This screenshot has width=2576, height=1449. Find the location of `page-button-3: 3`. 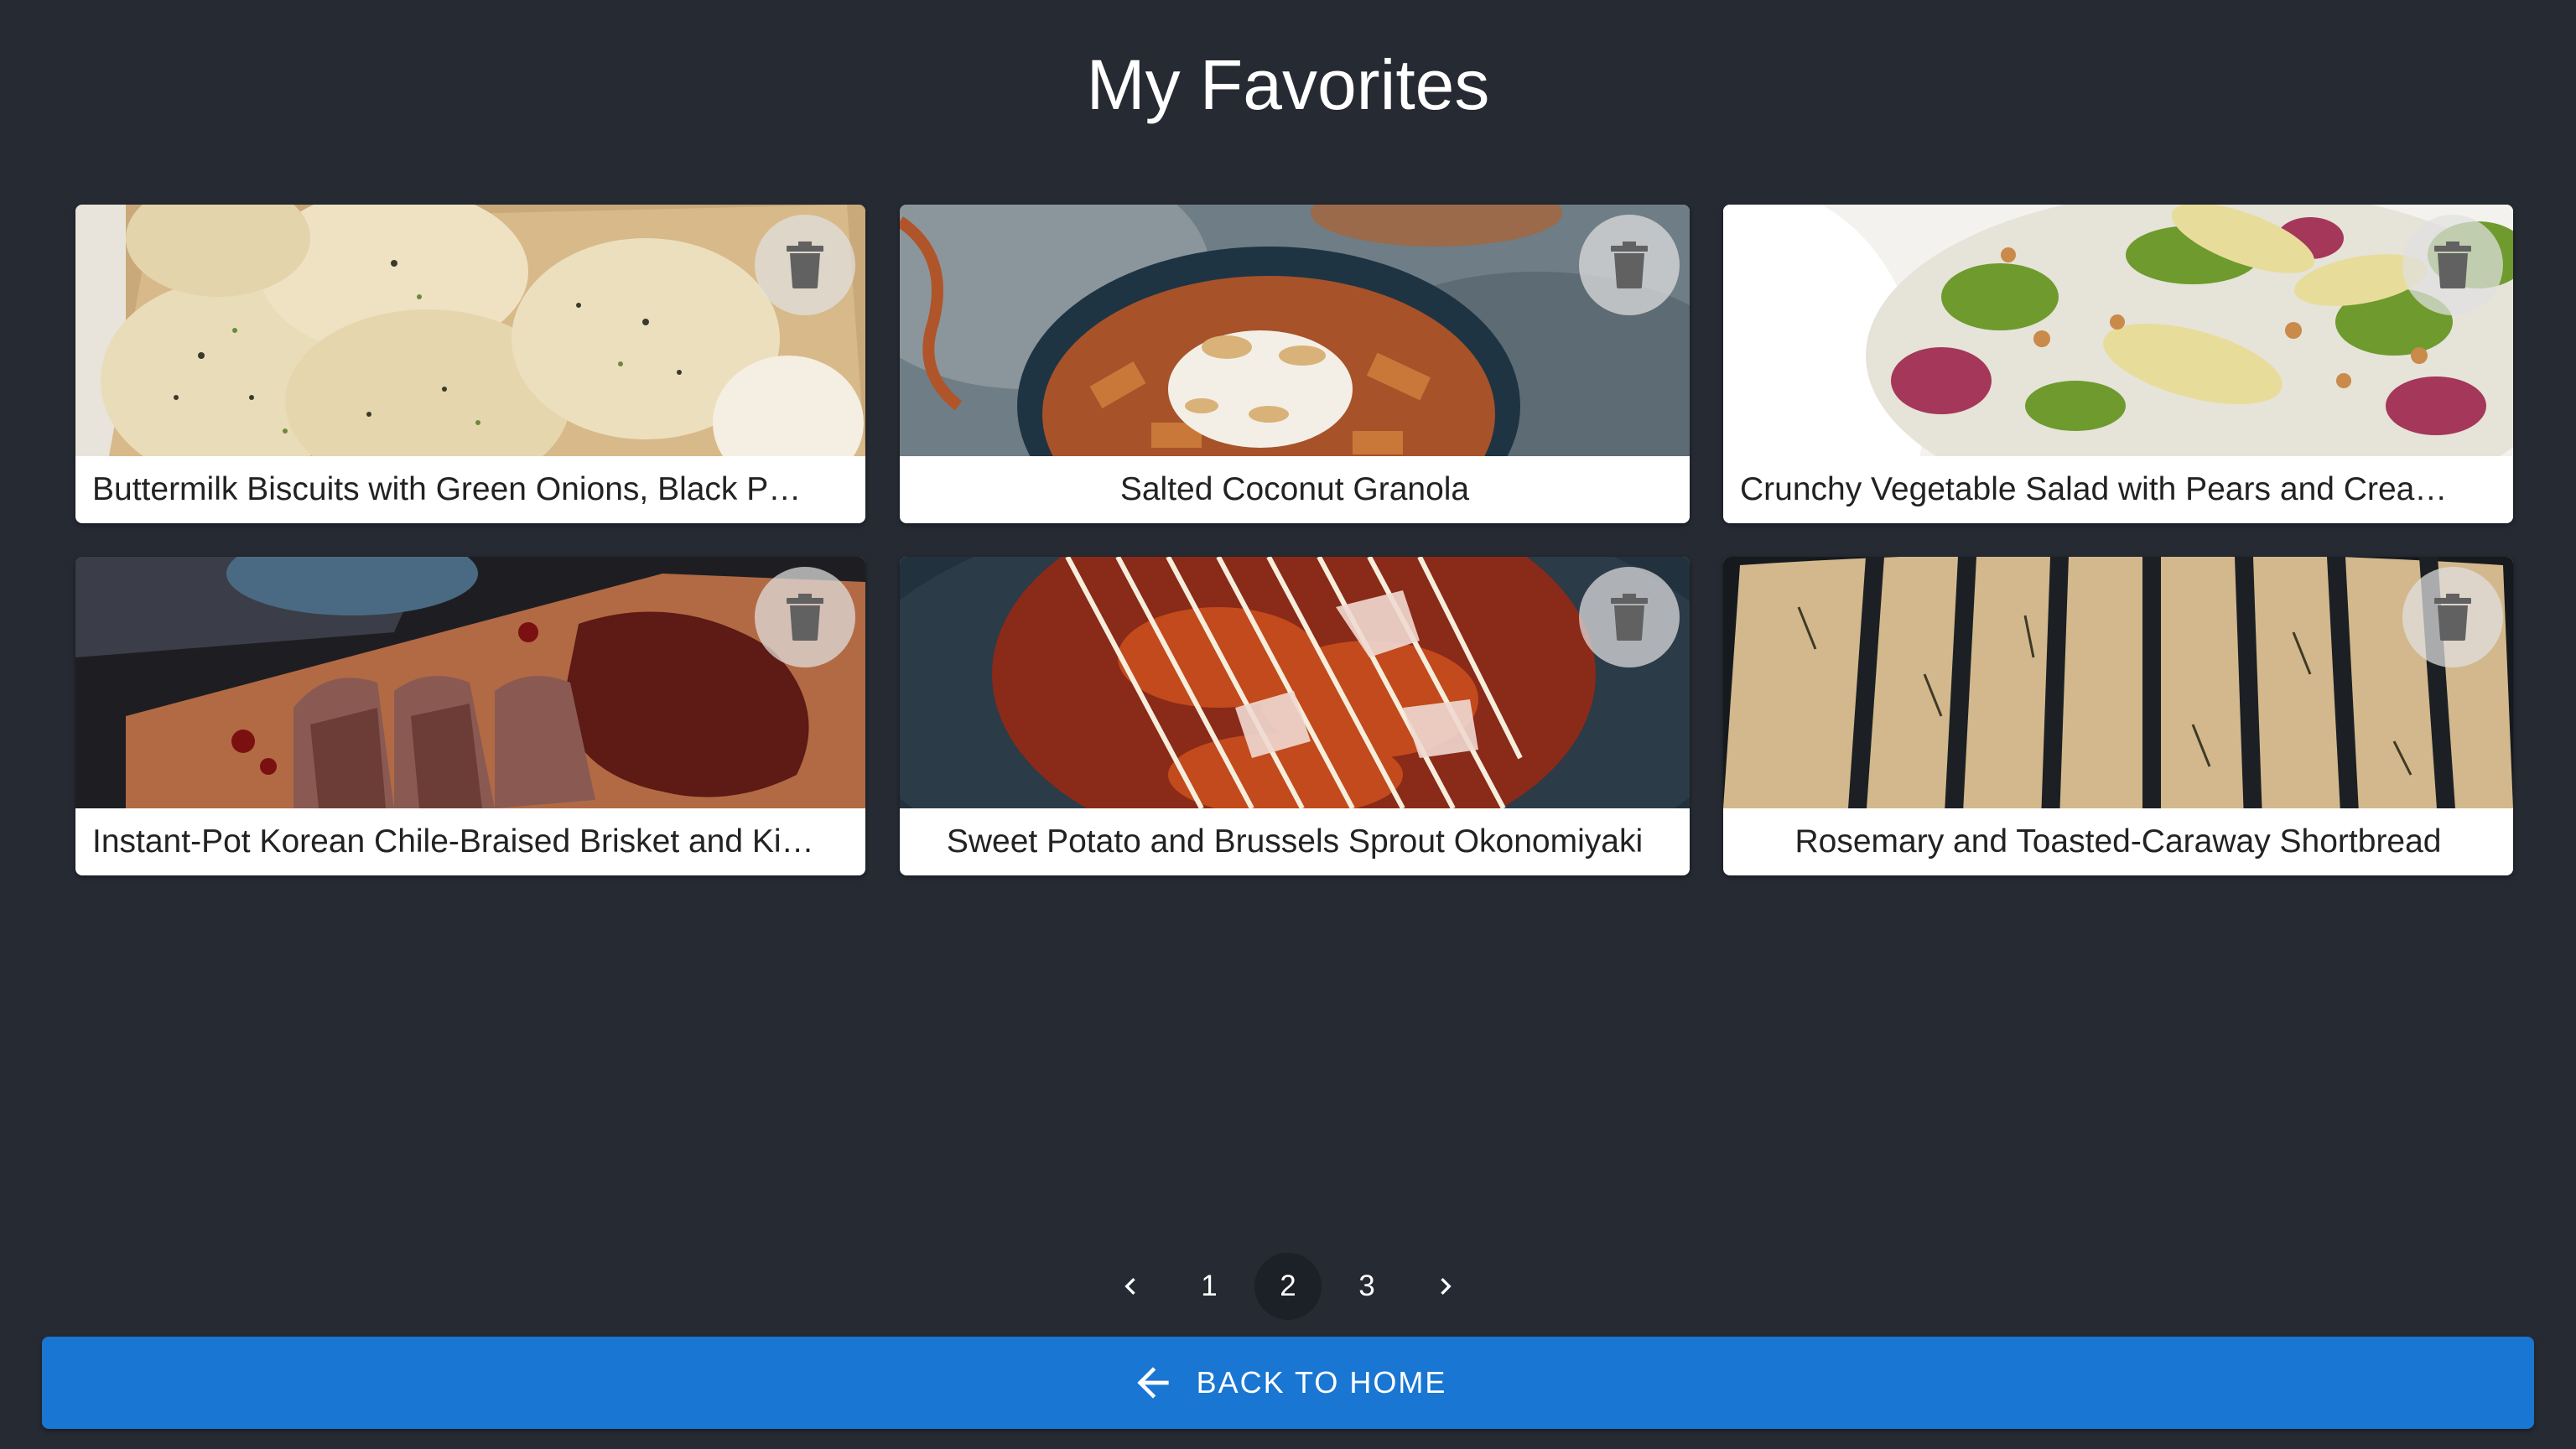

page-button-3: 3 is located at coordinates (1366, 1286).